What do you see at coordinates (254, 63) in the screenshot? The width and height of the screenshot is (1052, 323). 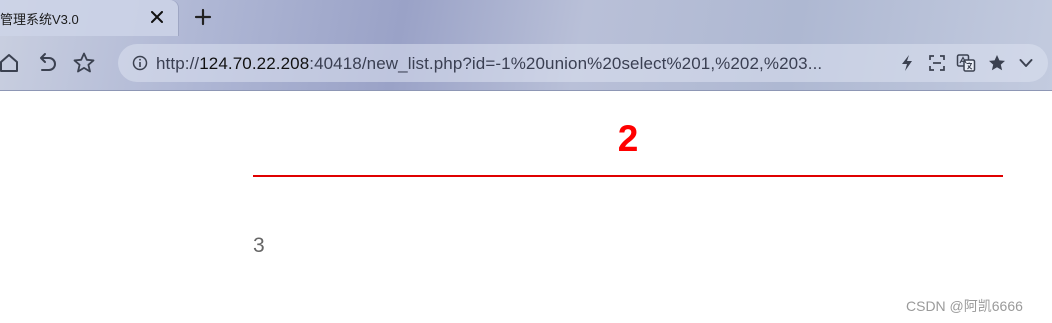 I see `url-host: 124.70.22.208` at bounding box center [254, 63].